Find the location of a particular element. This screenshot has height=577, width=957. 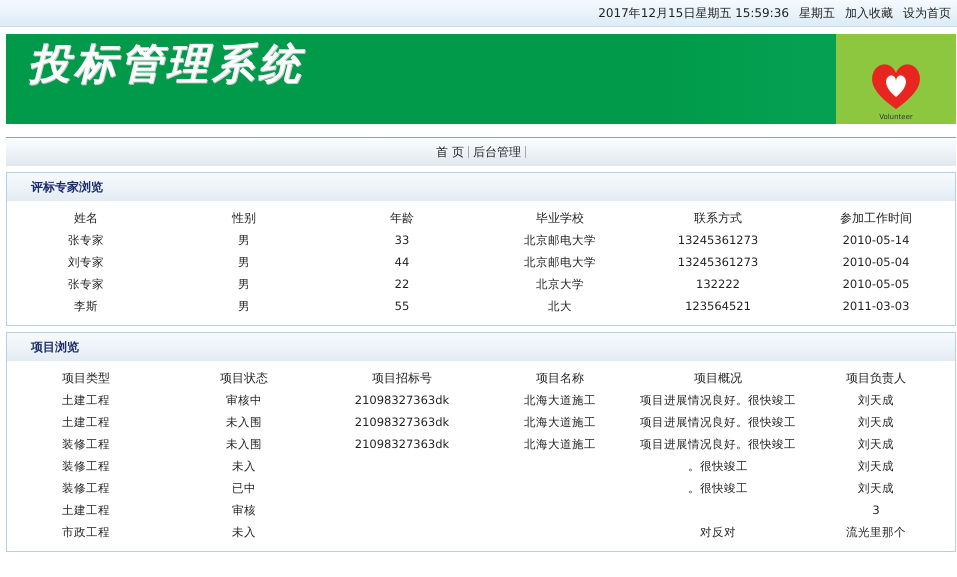

table-cell-text: 44 is located at coordinates (402, 262).